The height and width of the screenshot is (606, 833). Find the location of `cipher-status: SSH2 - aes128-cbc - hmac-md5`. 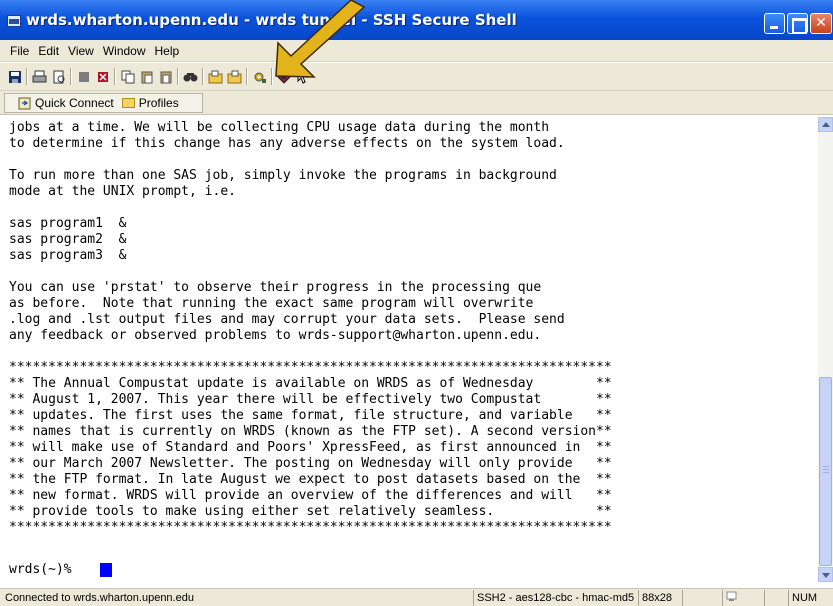

cipher-status: SSH2 - aes128-cbc - hmac-md5 is located at coordinates (553, 598).